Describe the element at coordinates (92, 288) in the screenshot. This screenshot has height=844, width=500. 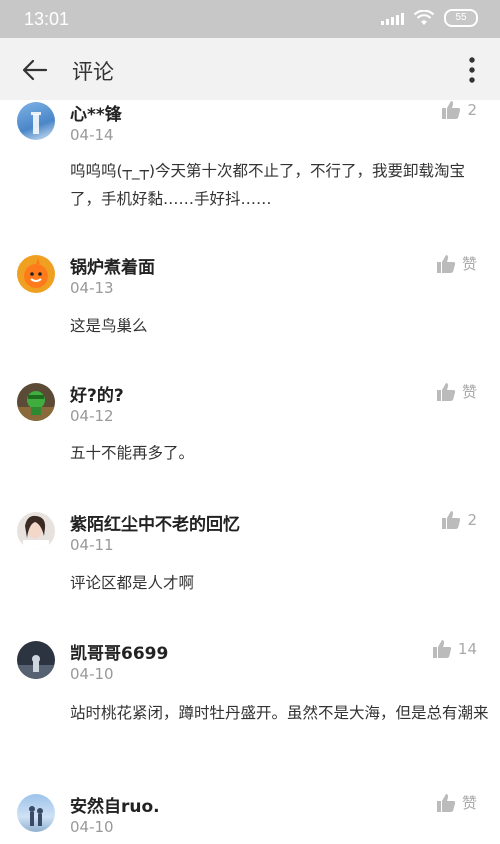
I see `comment-date: 04-13` at that location.